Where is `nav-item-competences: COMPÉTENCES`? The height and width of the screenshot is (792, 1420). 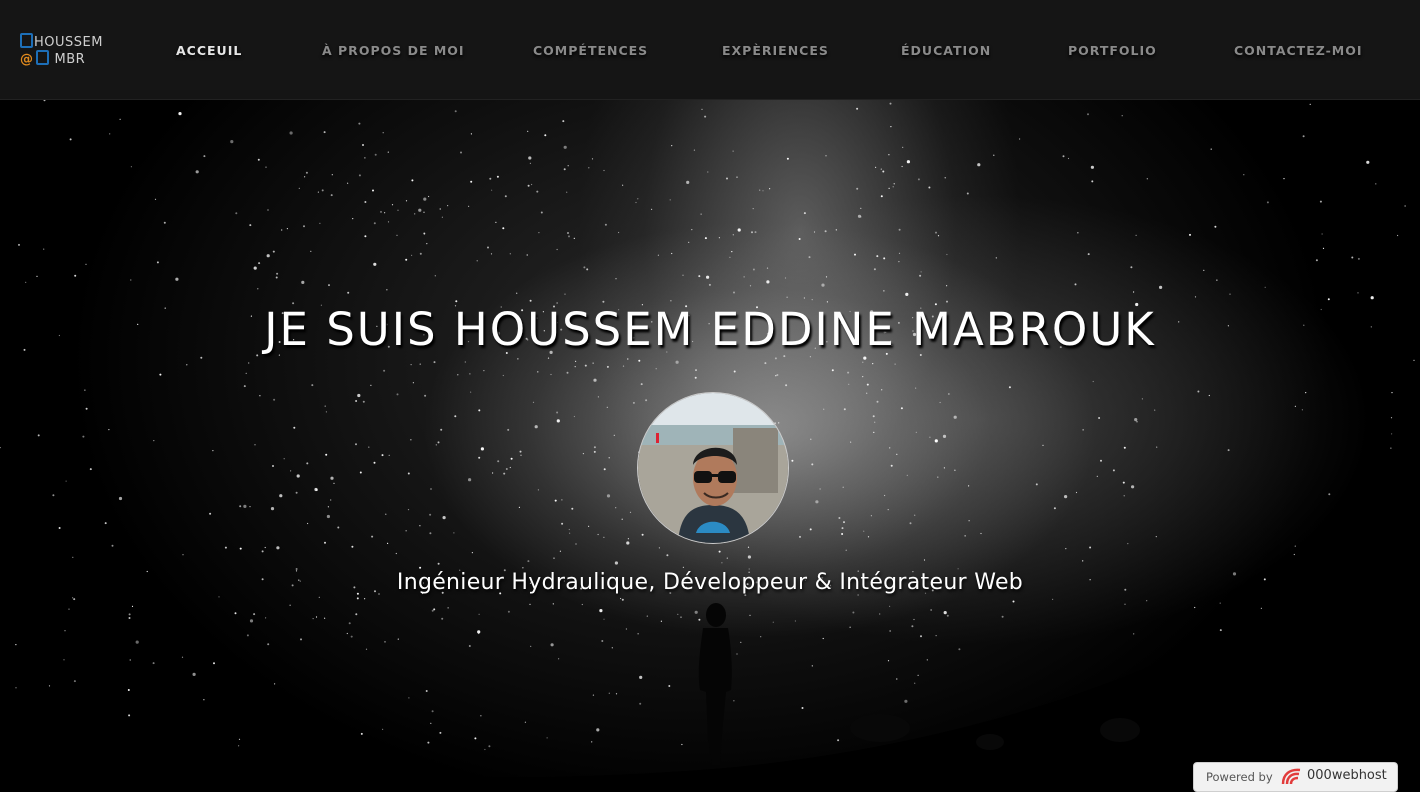 nav-item-competences: COMPÉTENCES is located at coordinates (590, 50).